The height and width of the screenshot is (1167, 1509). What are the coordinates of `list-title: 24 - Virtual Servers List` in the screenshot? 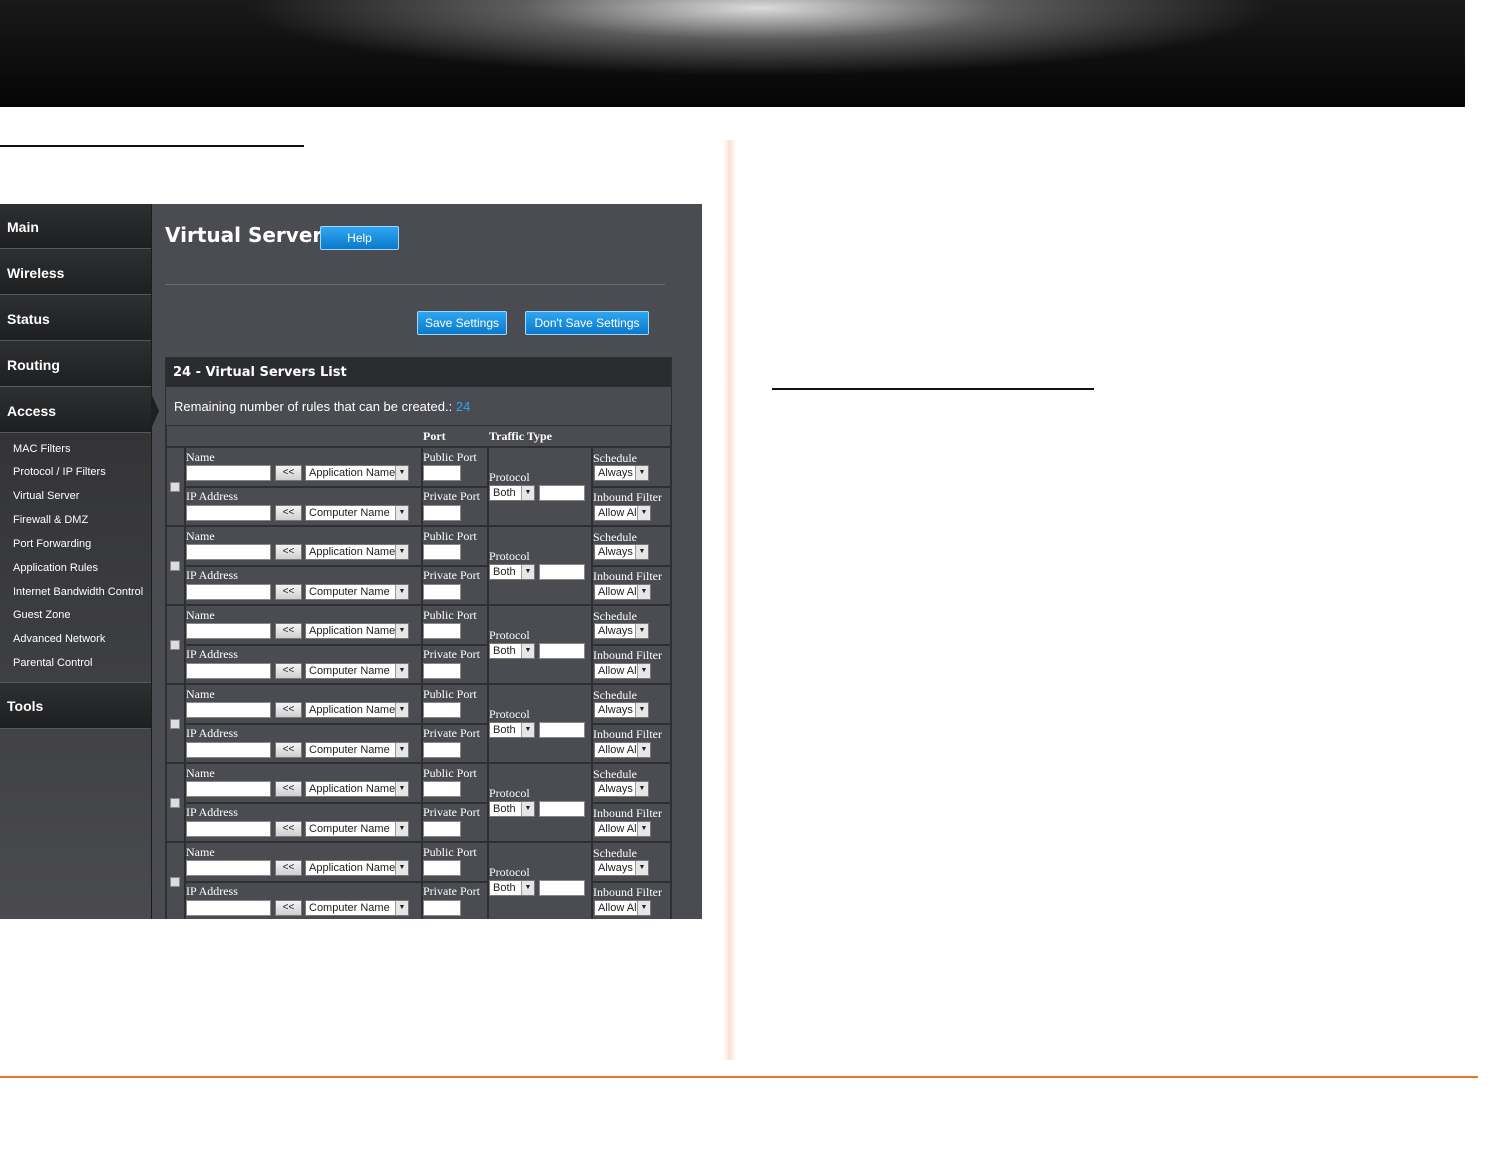 It's located at (418, 372).